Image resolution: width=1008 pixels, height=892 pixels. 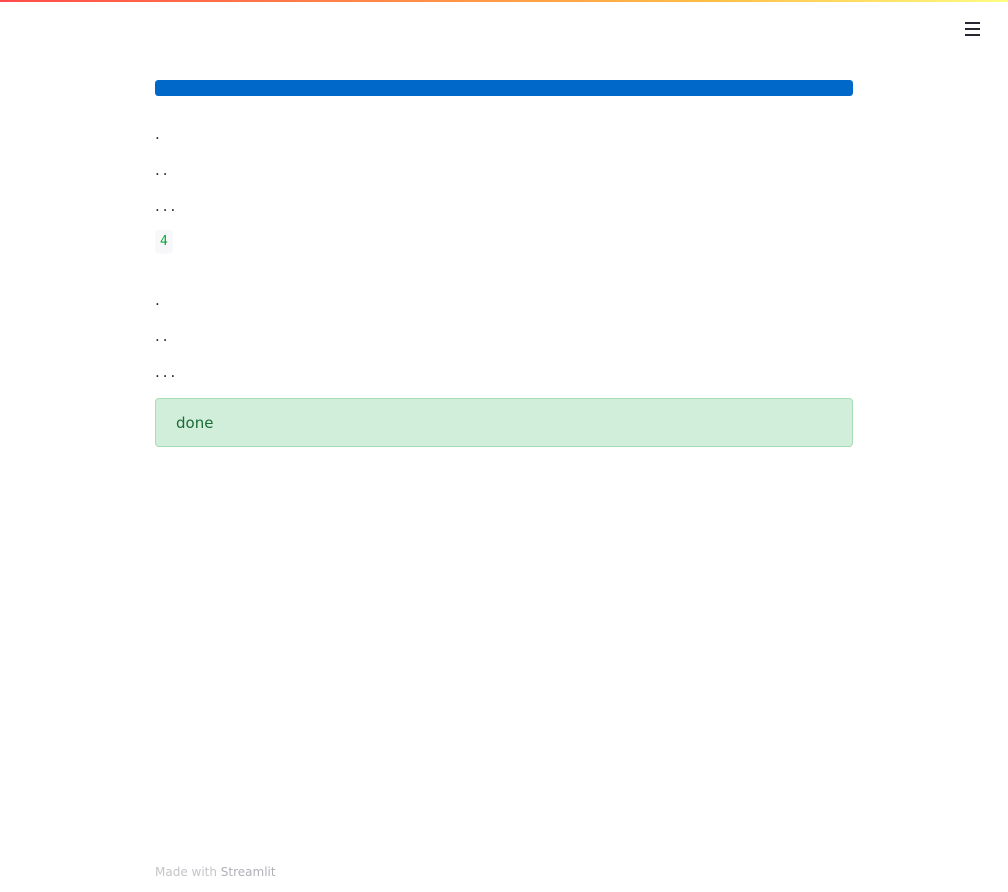 I want to click on header-decoration-bar, so click(x=504, y=1).